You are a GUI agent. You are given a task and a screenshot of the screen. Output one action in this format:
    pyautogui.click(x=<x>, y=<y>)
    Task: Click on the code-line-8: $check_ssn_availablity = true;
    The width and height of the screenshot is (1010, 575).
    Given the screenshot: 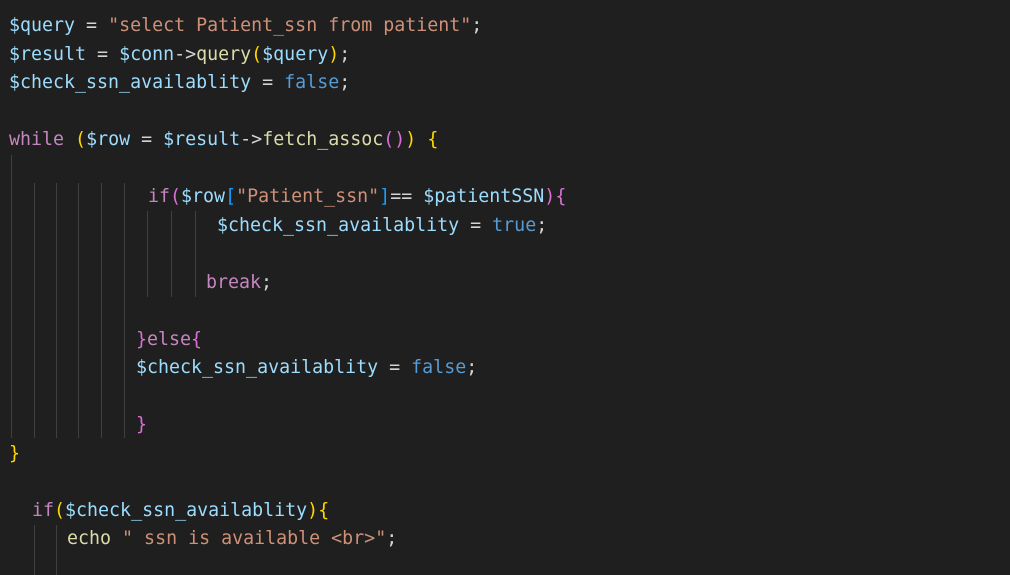 What is the action you would take?
    pyautogui.click(x=382, y=226)
    